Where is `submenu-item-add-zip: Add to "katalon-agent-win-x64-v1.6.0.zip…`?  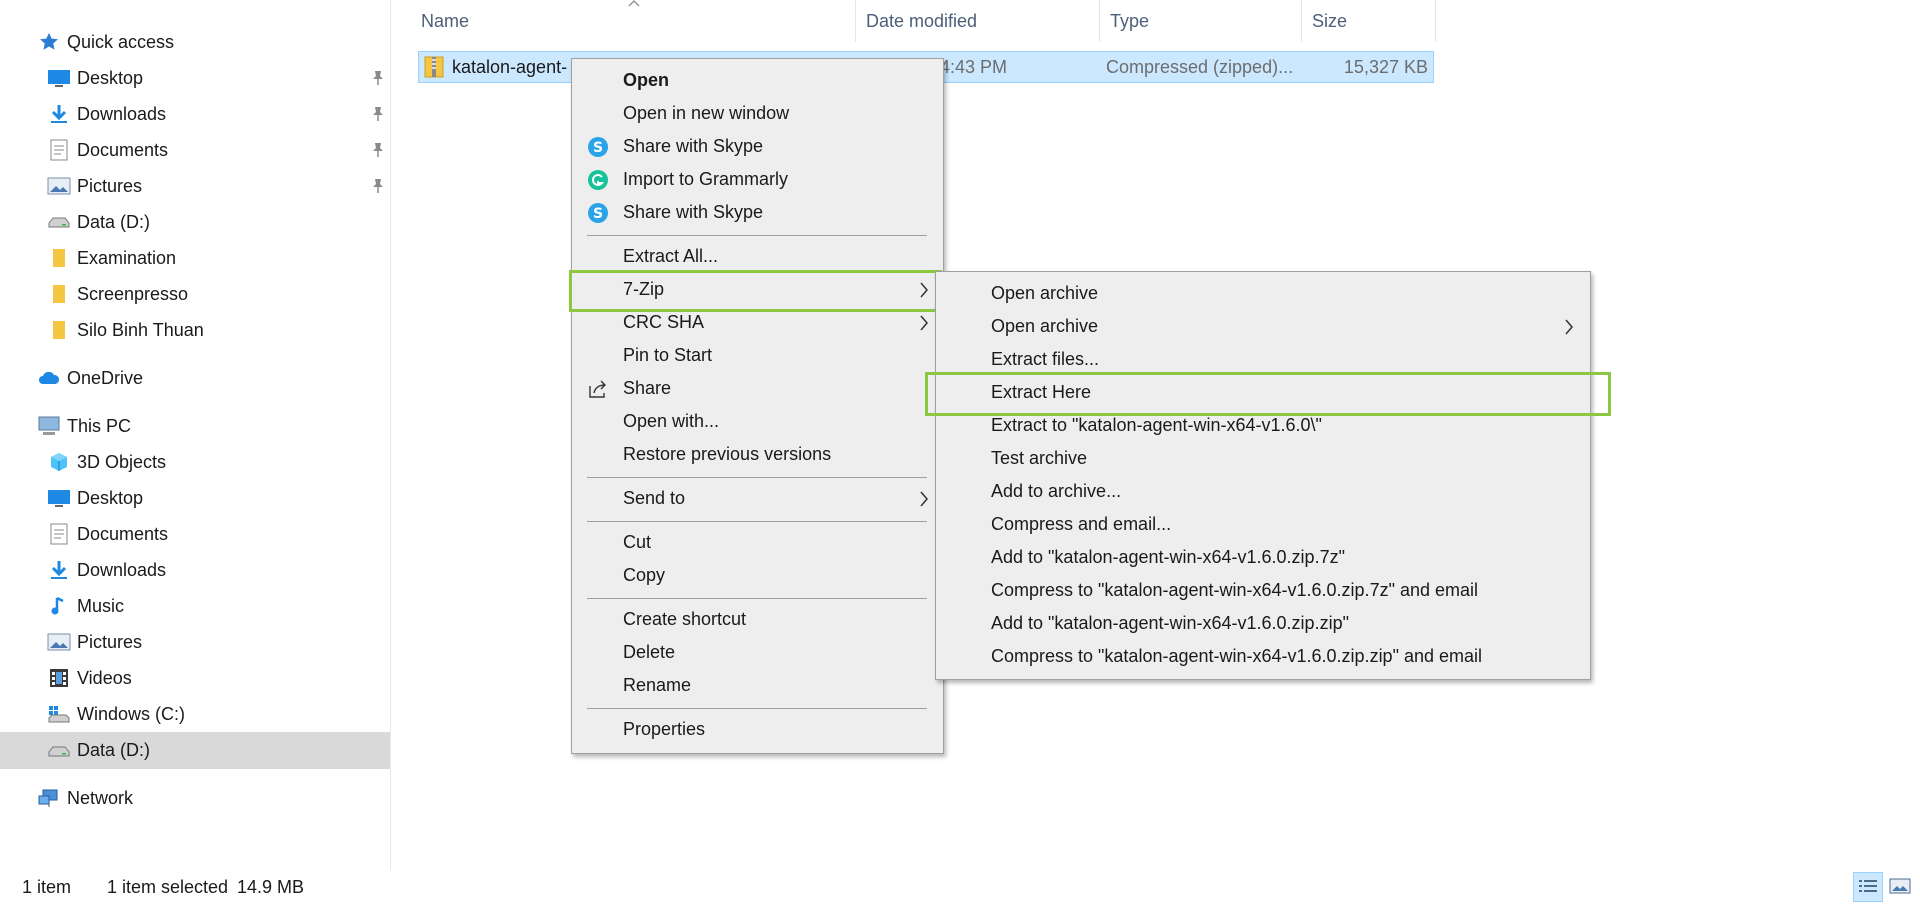 submenu-item-add-zip: Add to "katalon-agent-win-x64-v1.6.0.zip… is located at coordinates (1263, 623).